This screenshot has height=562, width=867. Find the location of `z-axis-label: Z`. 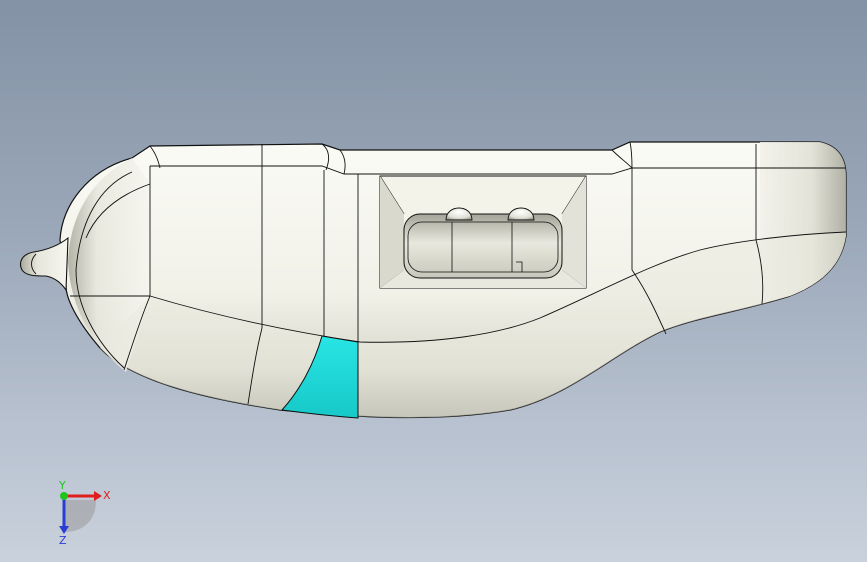

z-axis-label: Z is located at coordinates (63, 540).